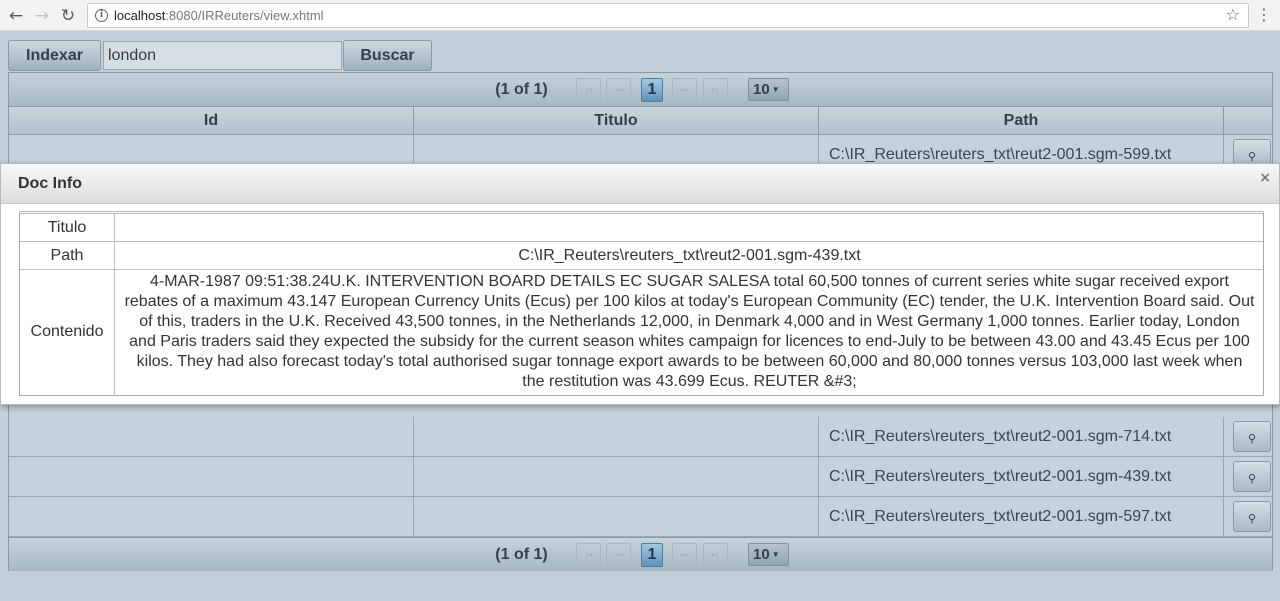 The height and width of the screenshot is (601, 1280). I want to click on bookmark-star-icon: ☆, so click(1233, 14).